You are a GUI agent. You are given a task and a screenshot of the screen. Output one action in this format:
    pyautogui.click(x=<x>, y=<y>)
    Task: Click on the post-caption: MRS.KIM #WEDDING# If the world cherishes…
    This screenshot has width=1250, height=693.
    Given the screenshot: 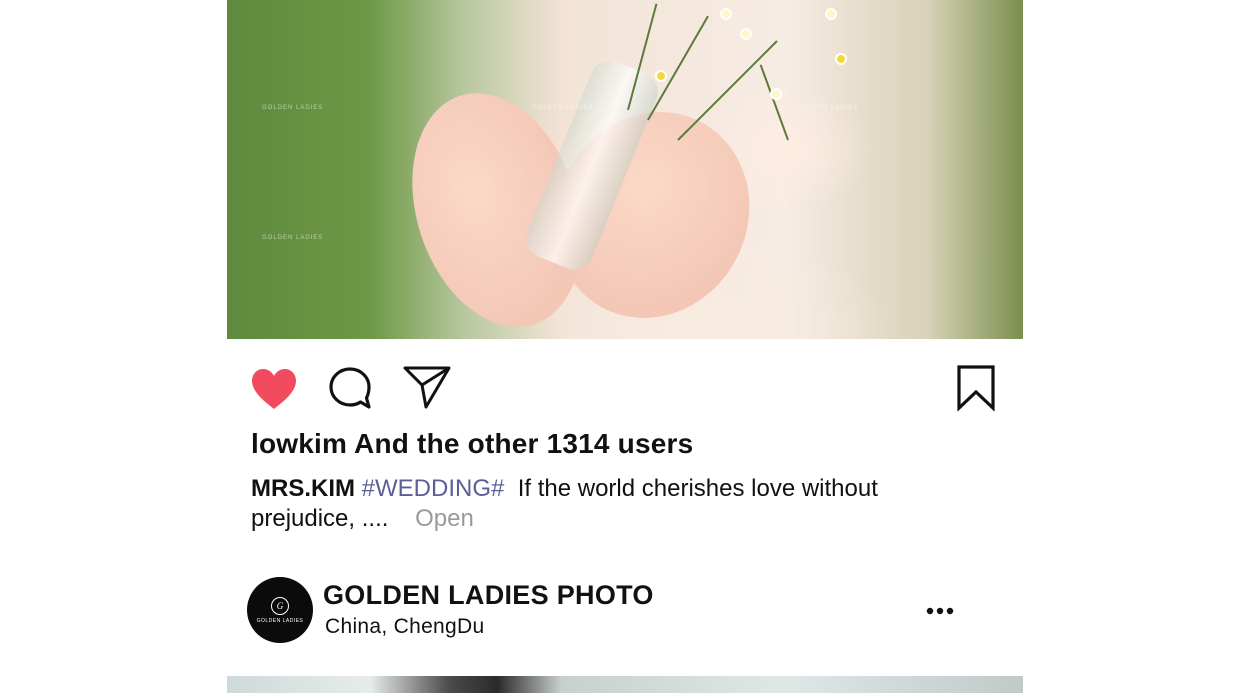 What is the action you would take?
    pyautogui.click(x=601, y=504)
    